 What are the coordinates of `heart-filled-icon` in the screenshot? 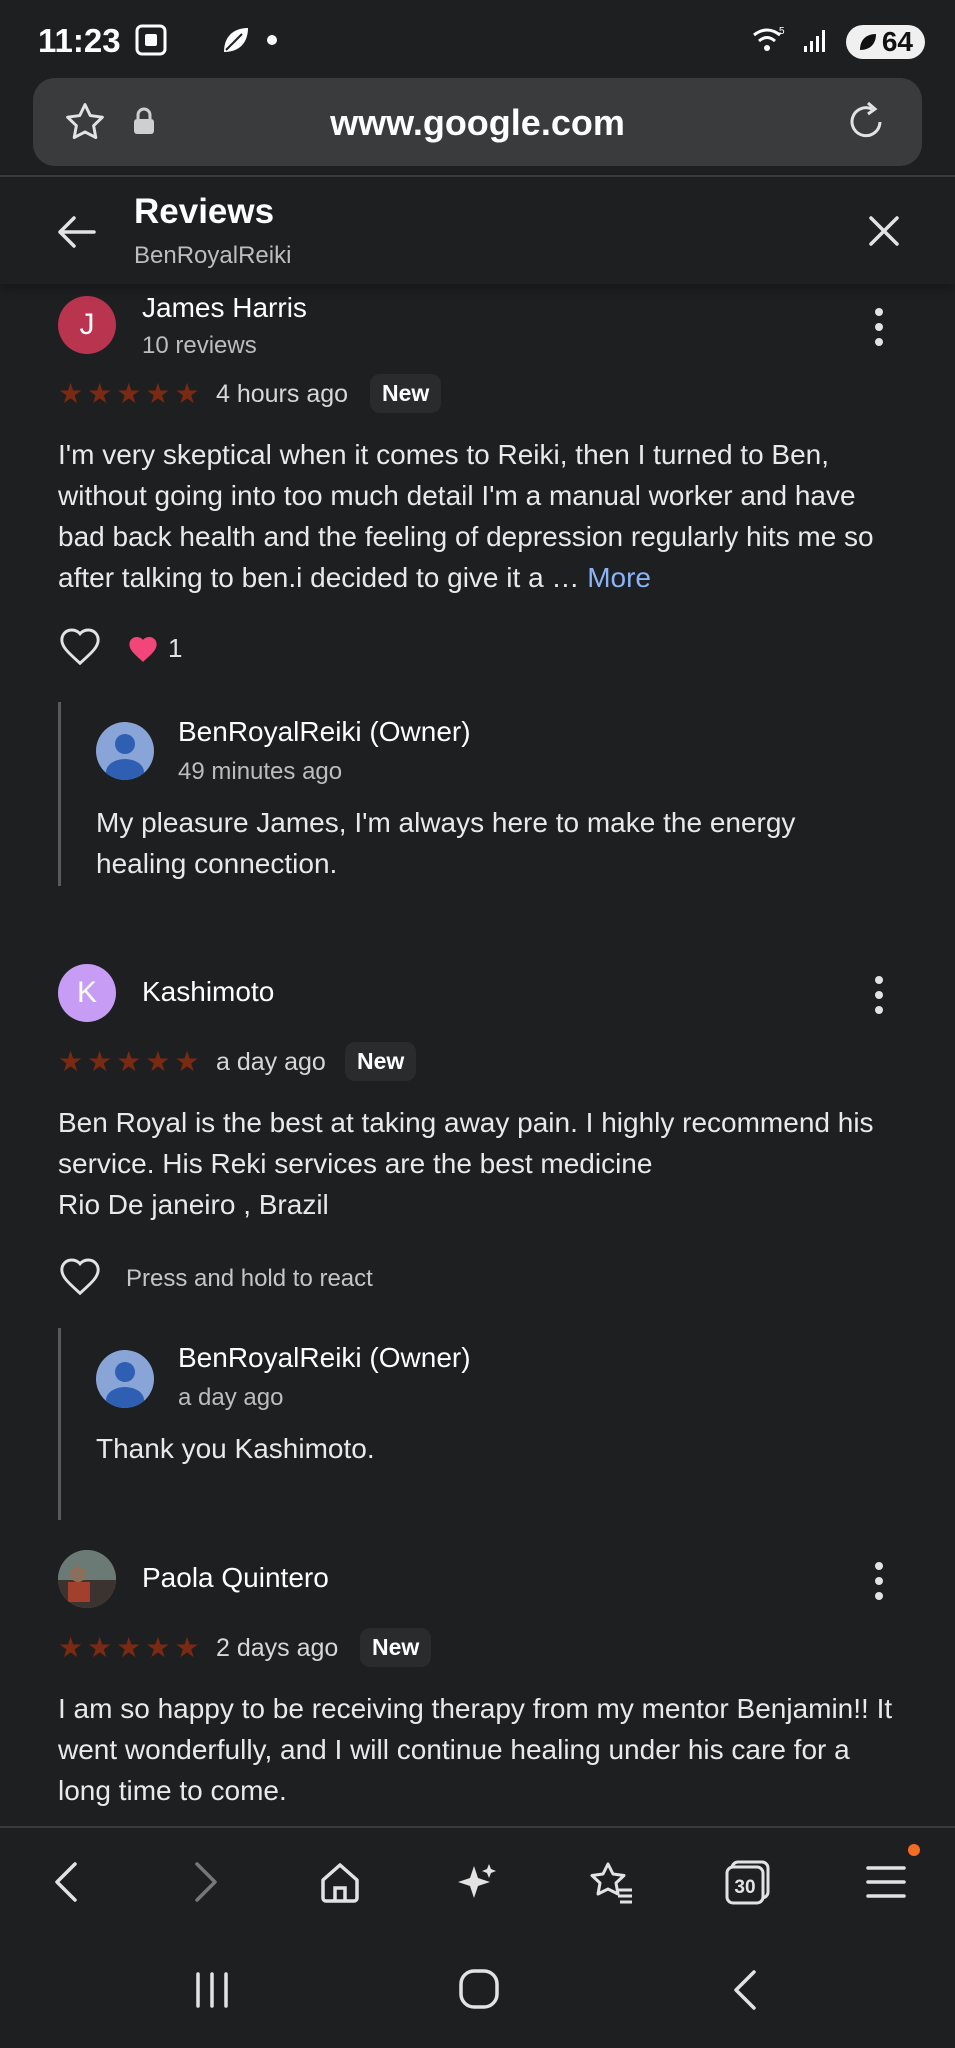 It's located at (143, 649).